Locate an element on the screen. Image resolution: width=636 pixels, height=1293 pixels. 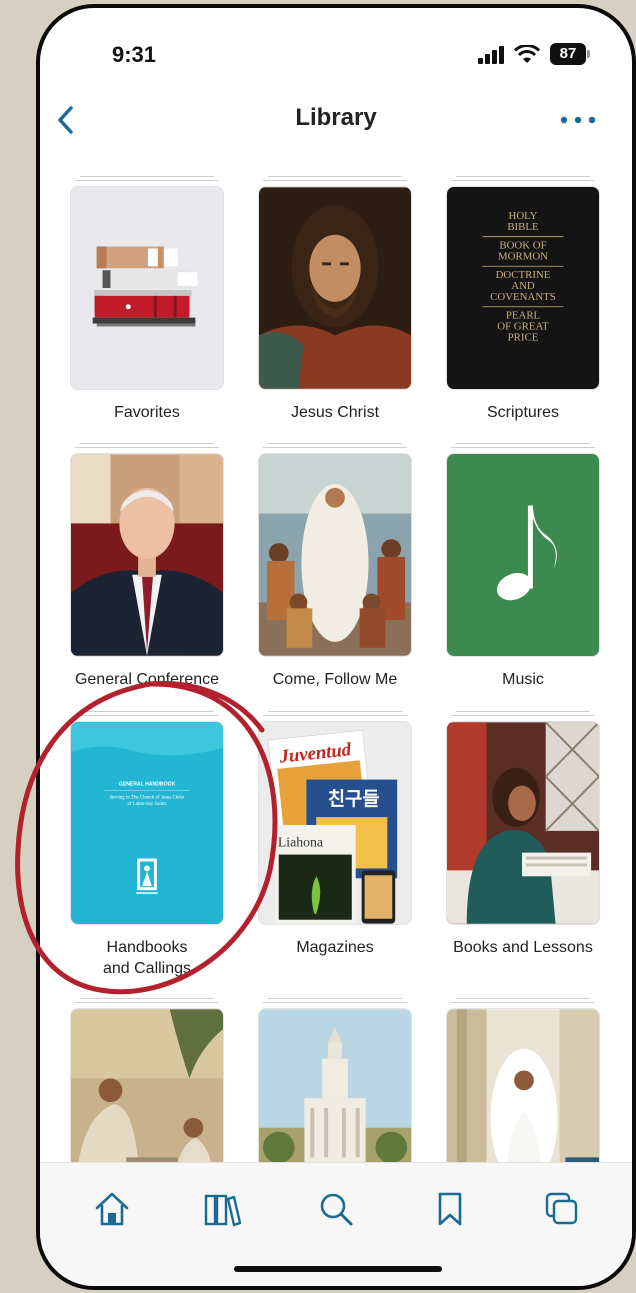
cellular-signal-icon is located at coordinates (491, 55).